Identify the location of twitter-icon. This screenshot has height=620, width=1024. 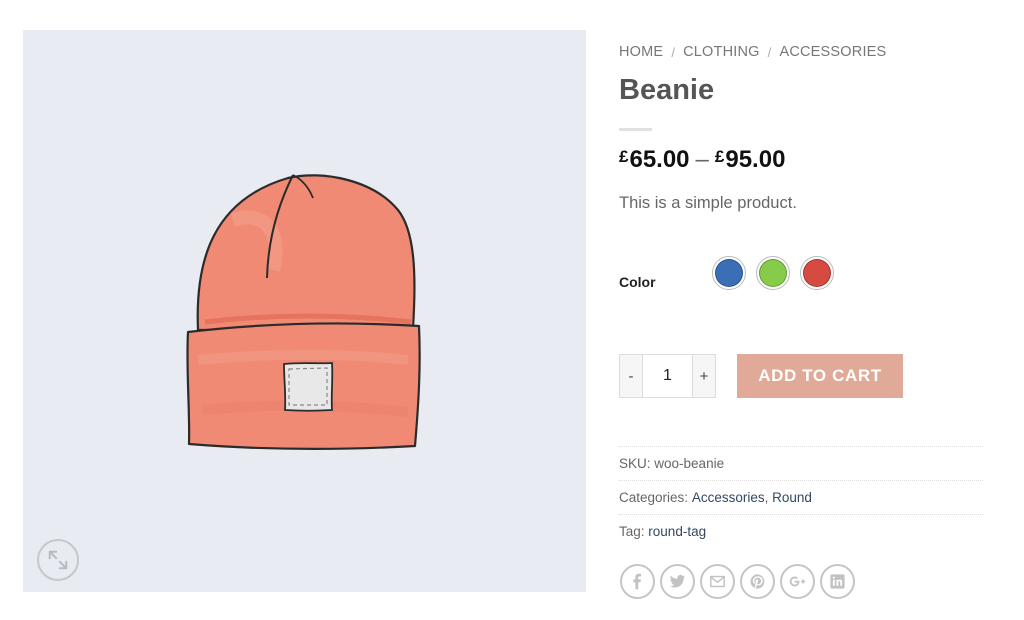
(677, 581).